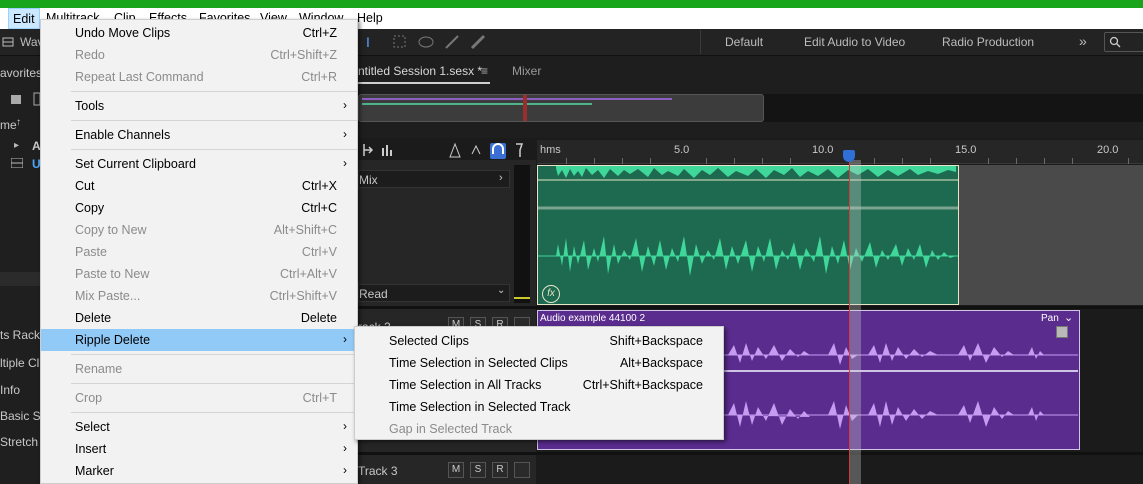  I want to click on menu-item-ripple-delete: Ripple Delete ›, so click(199, 340).